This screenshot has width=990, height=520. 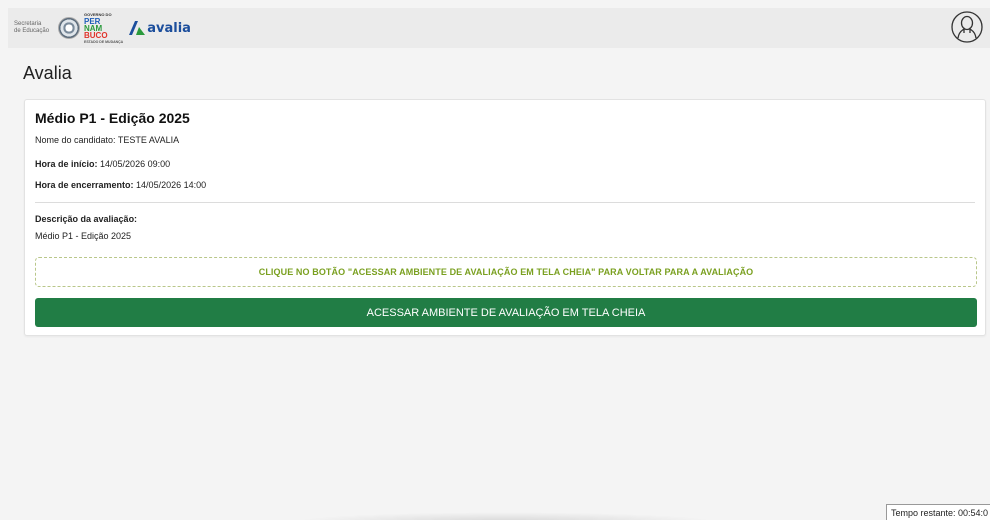 I want to click on time-remaining: Tempo restante: 00:54:0, so click(x=938, y=512).